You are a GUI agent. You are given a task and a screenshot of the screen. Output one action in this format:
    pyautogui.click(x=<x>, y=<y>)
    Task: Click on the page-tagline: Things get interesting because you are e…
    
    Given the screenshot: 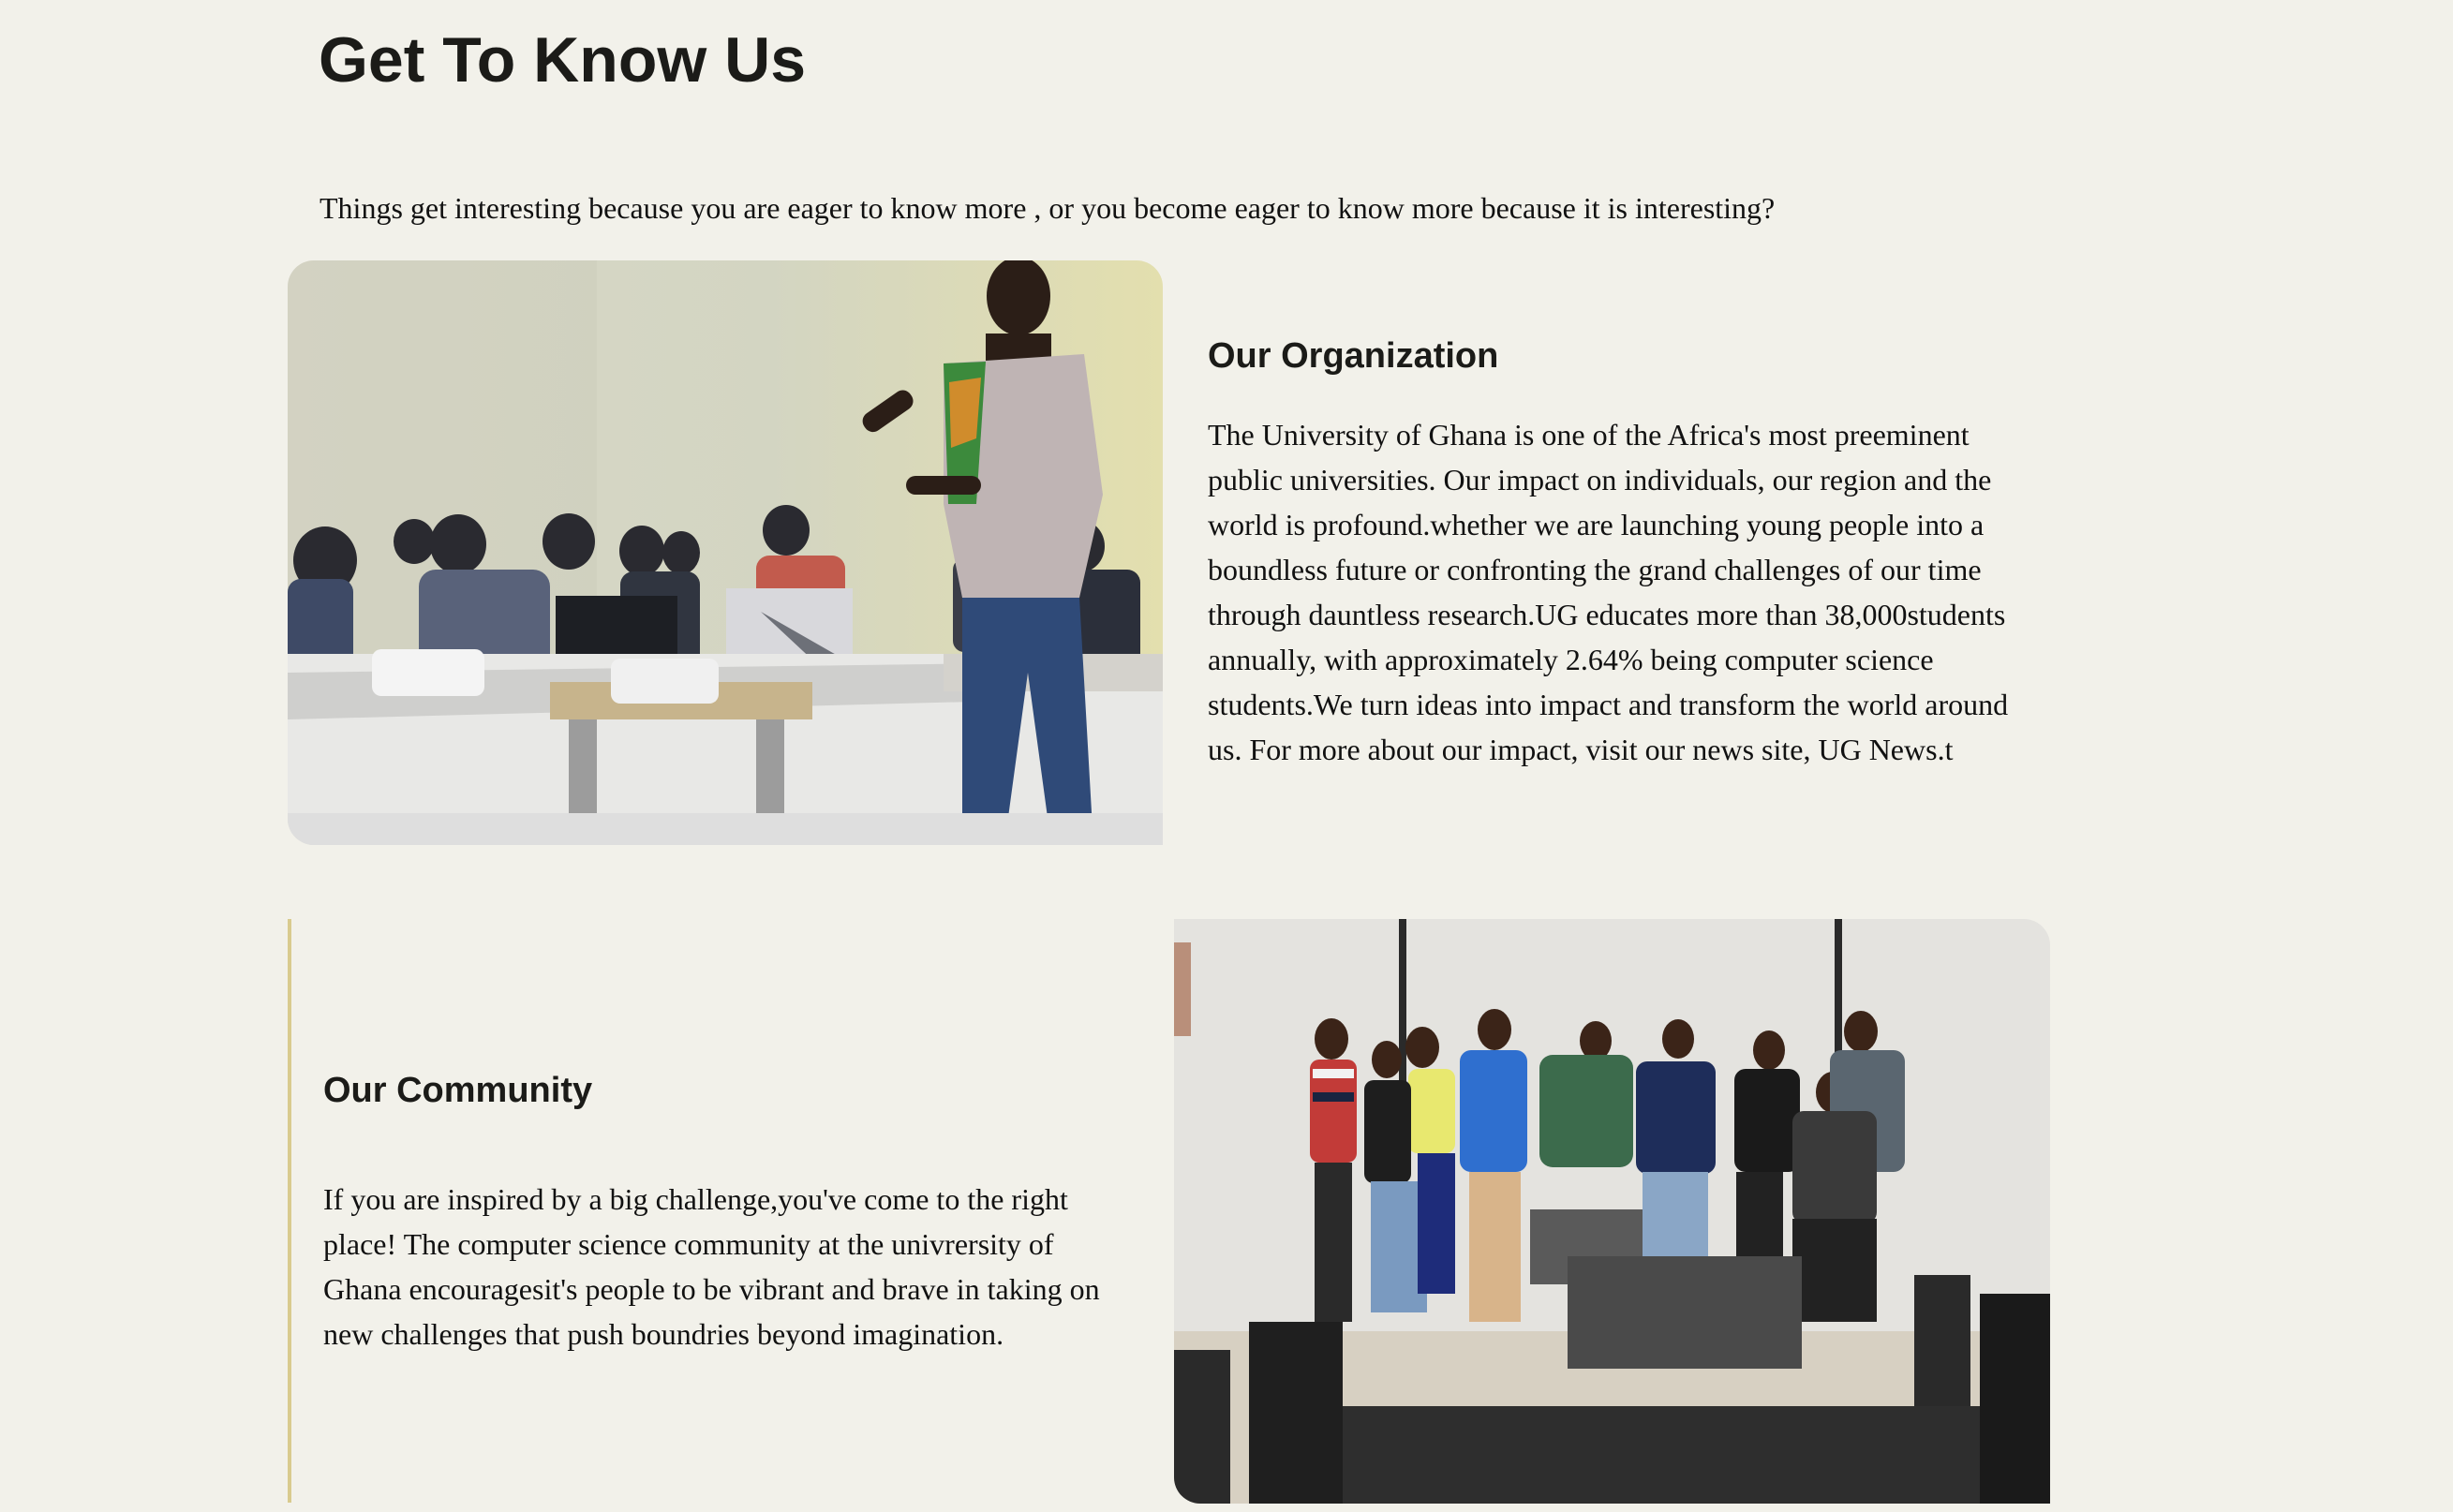 What is the action you would take?
    pyautogui.click(x=1048, y=208)
    